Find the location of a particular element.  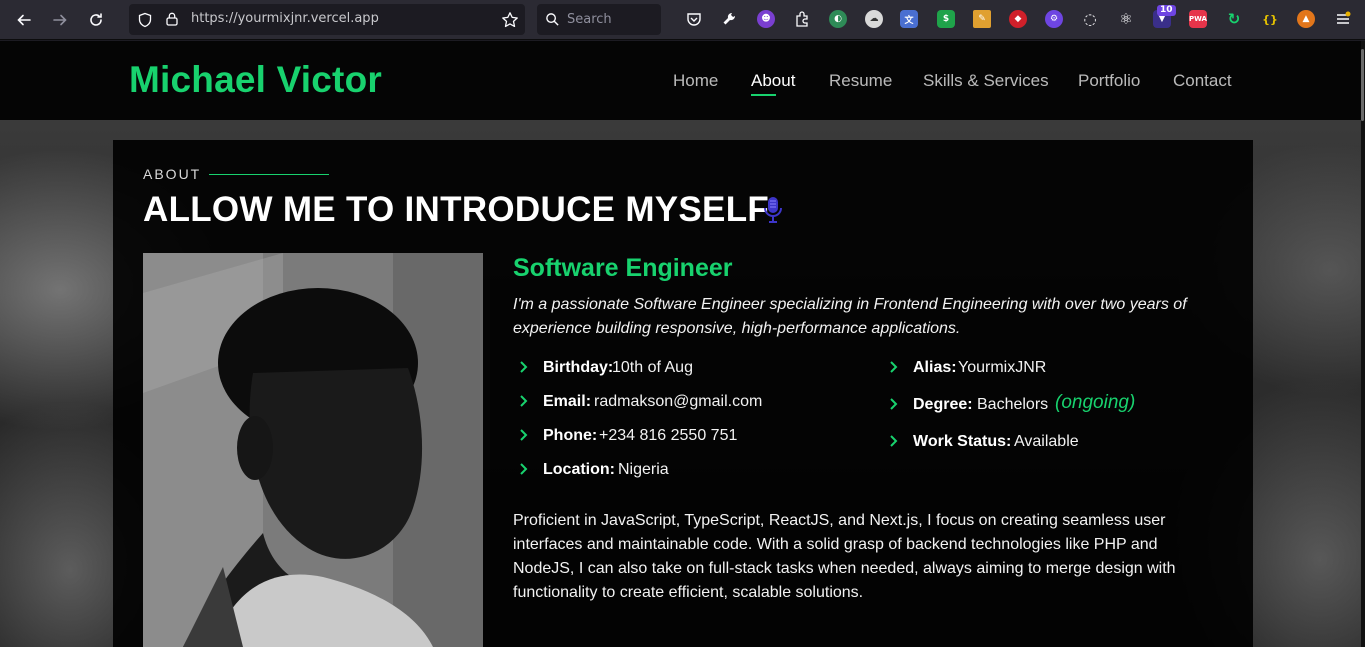

extension-pwa-icon: PWA is located at coordinates (1198, 19).